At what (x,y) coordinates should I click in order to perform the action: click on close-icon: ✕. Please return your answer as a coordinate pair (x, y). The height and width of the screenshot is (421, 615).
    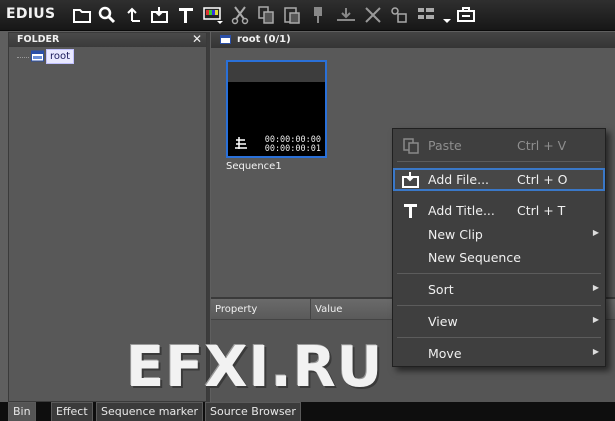
    Looking at the image, I should click on (197, 39).